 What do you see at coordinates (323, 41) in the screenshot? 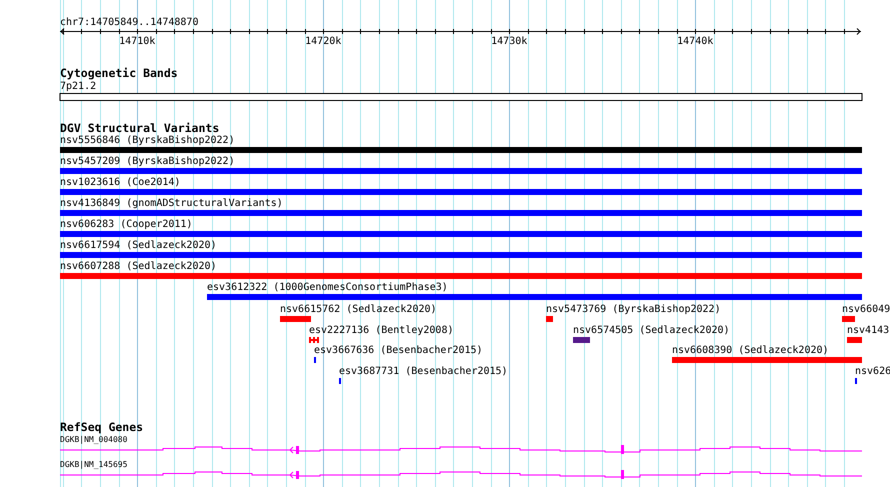
I see `tick-label: 14720k` at bounding box center [323, 41].